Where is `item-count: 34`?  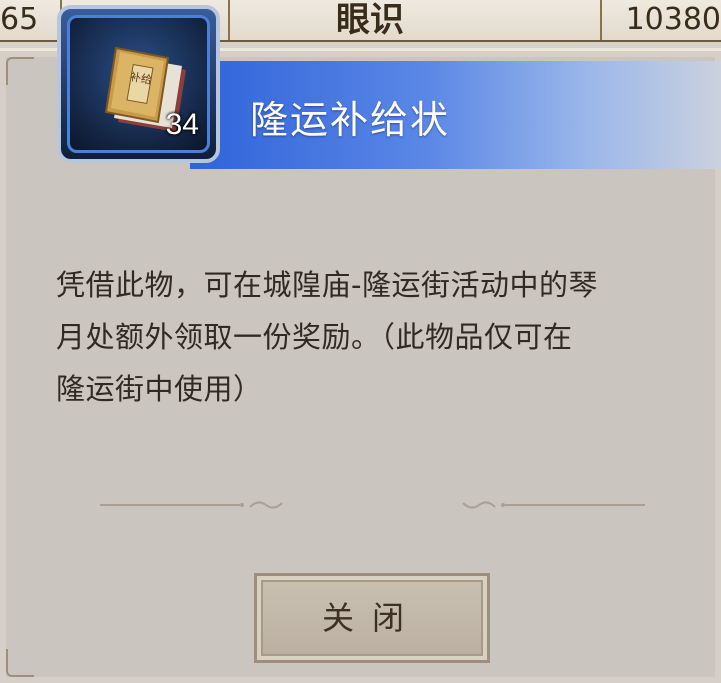 item-count: 34 is located at coordinates (182, 124).